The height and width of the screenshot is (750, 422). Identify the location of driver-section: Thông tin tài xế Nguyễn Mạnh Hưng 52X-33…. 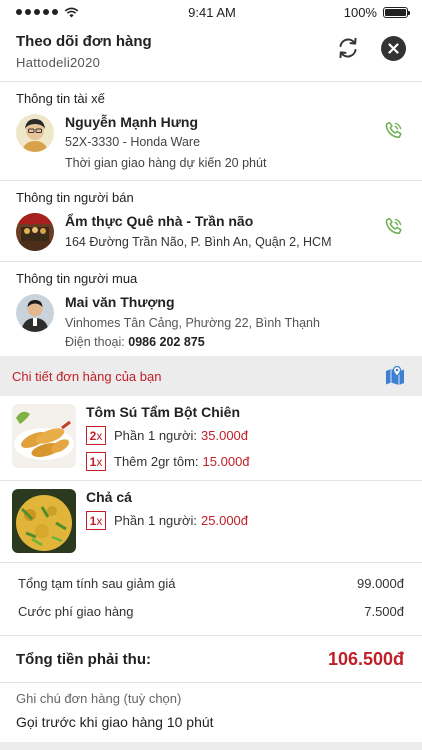
(211, 131).